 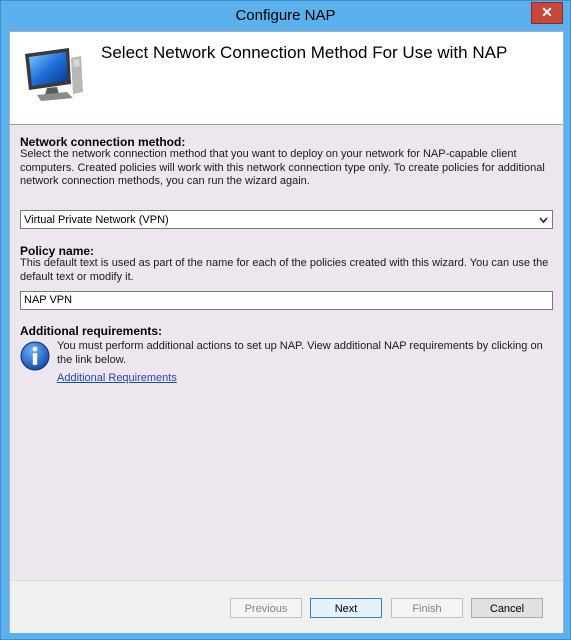 What do you see at coordinates (427, 608) in the screenshot?
I see `finish-button: Finish` at bounding box center [427, 608].